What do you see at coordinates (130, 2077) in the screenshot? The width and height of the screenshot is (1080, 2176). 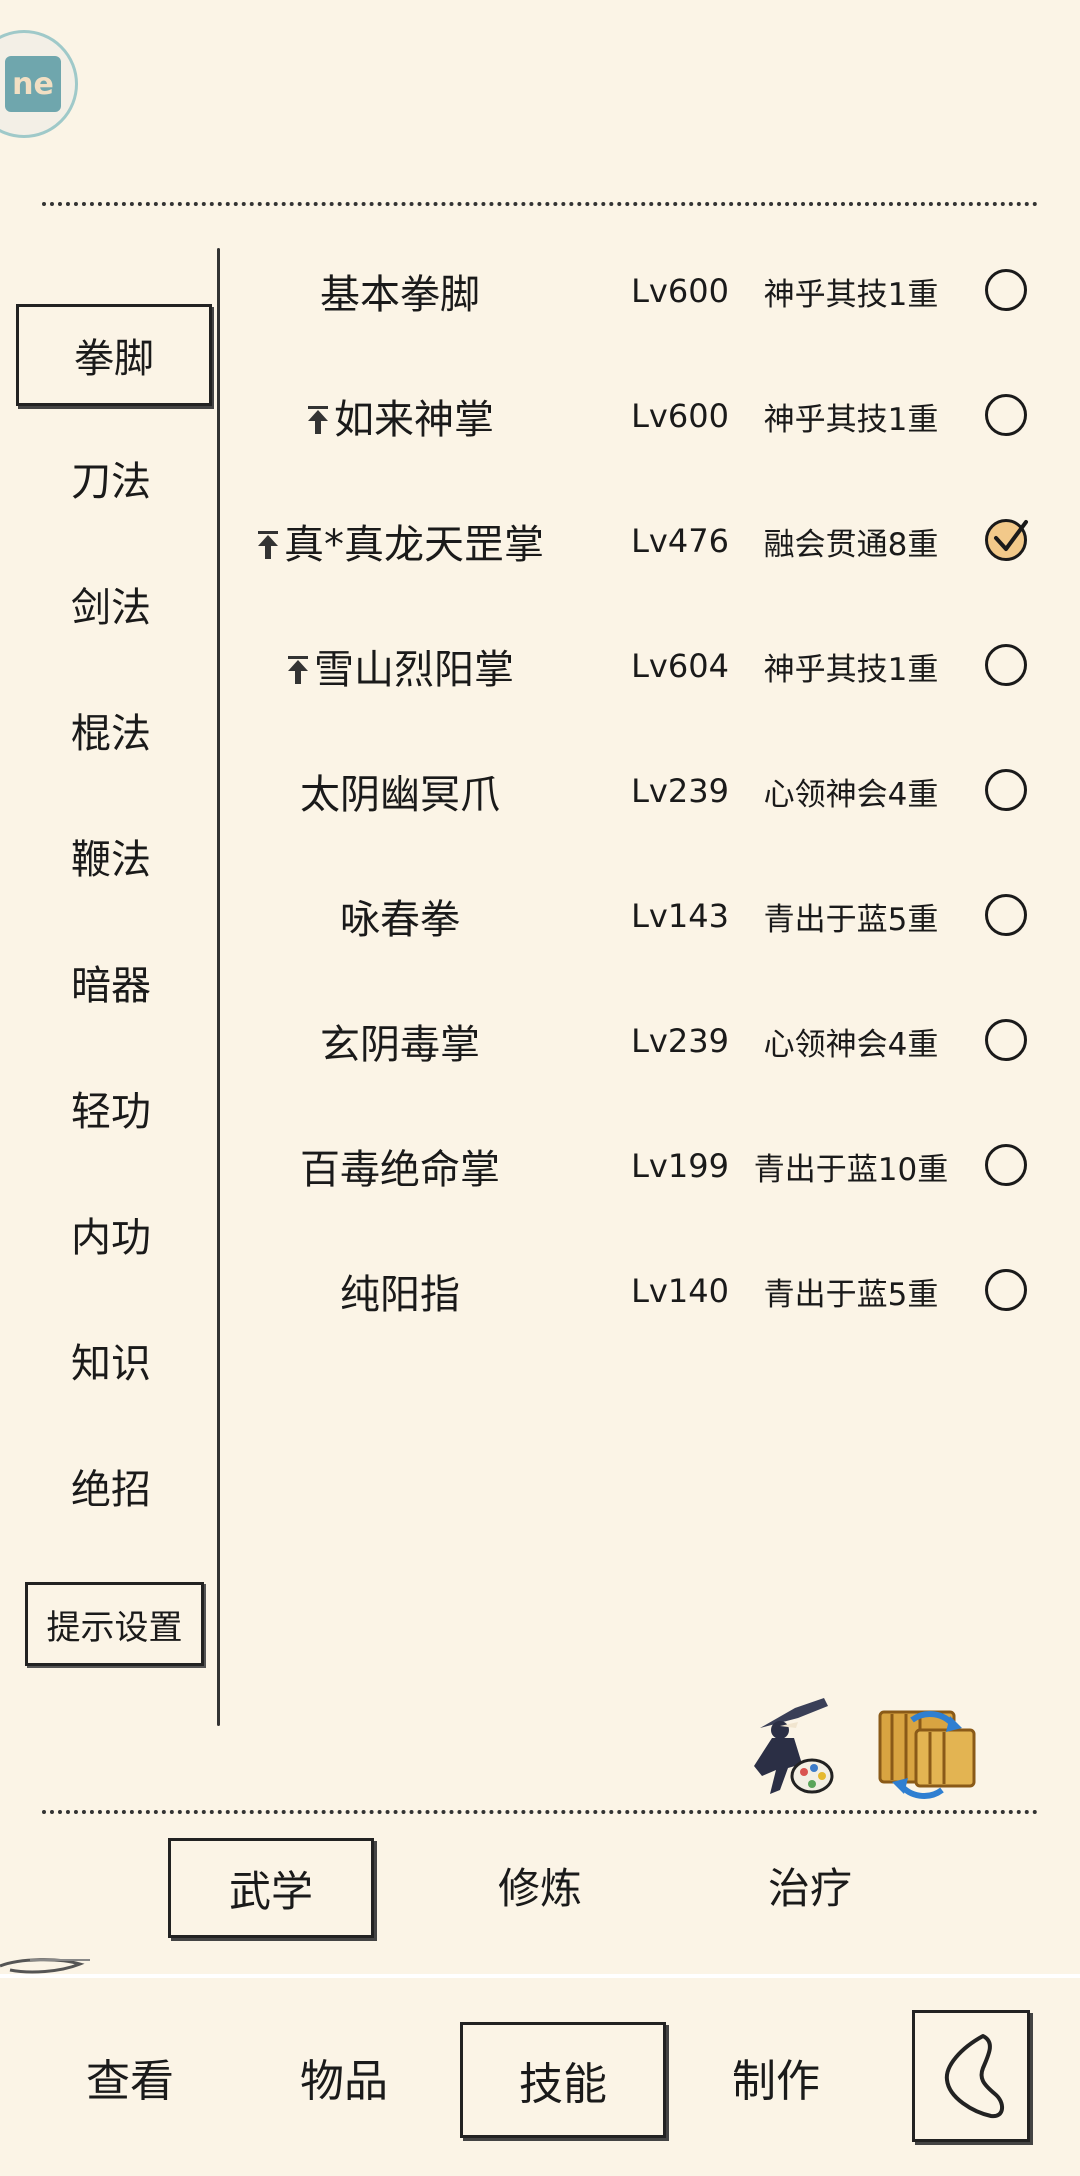 I see `nav-chakan: 查看` at bounding box center [130, 2077].